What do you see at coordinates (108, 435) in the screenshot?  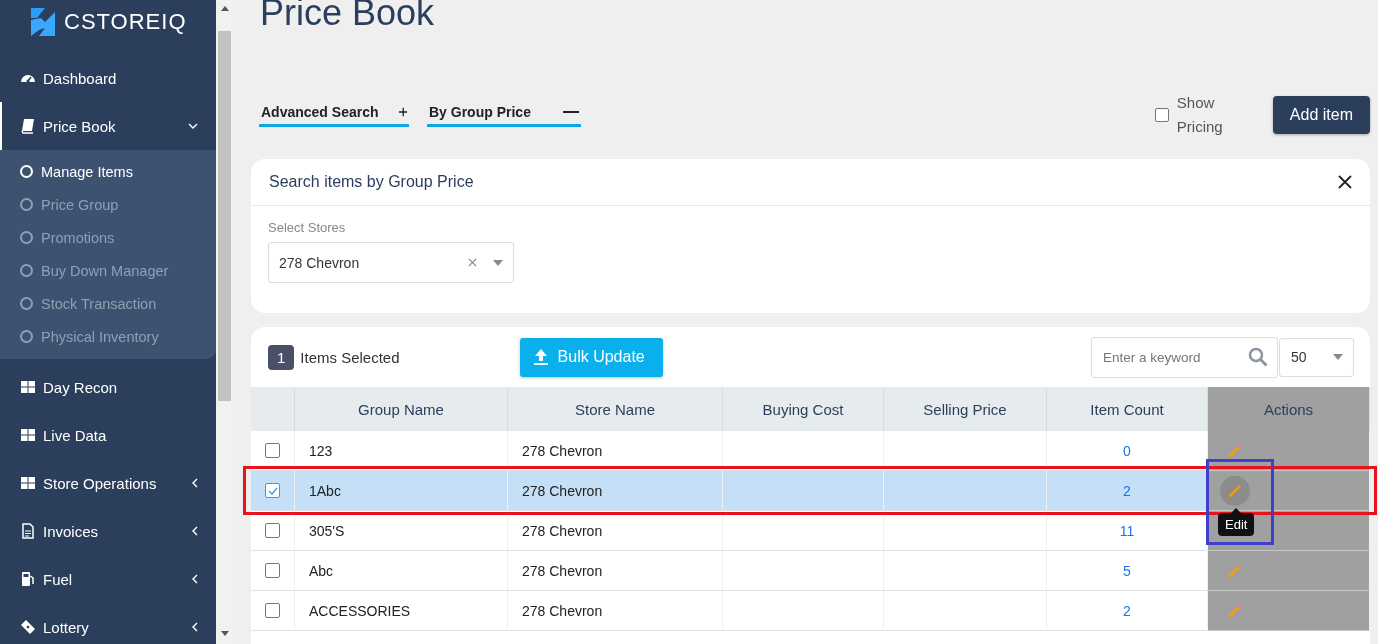 I see `sidebar-item: Live Data` at bounding box center [108, 435].